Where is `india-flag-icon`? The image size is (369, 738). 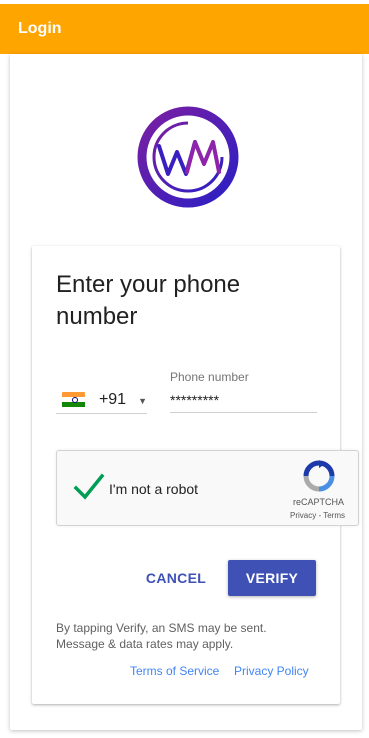
india-flag-icon is located at coordinates (73, 399).